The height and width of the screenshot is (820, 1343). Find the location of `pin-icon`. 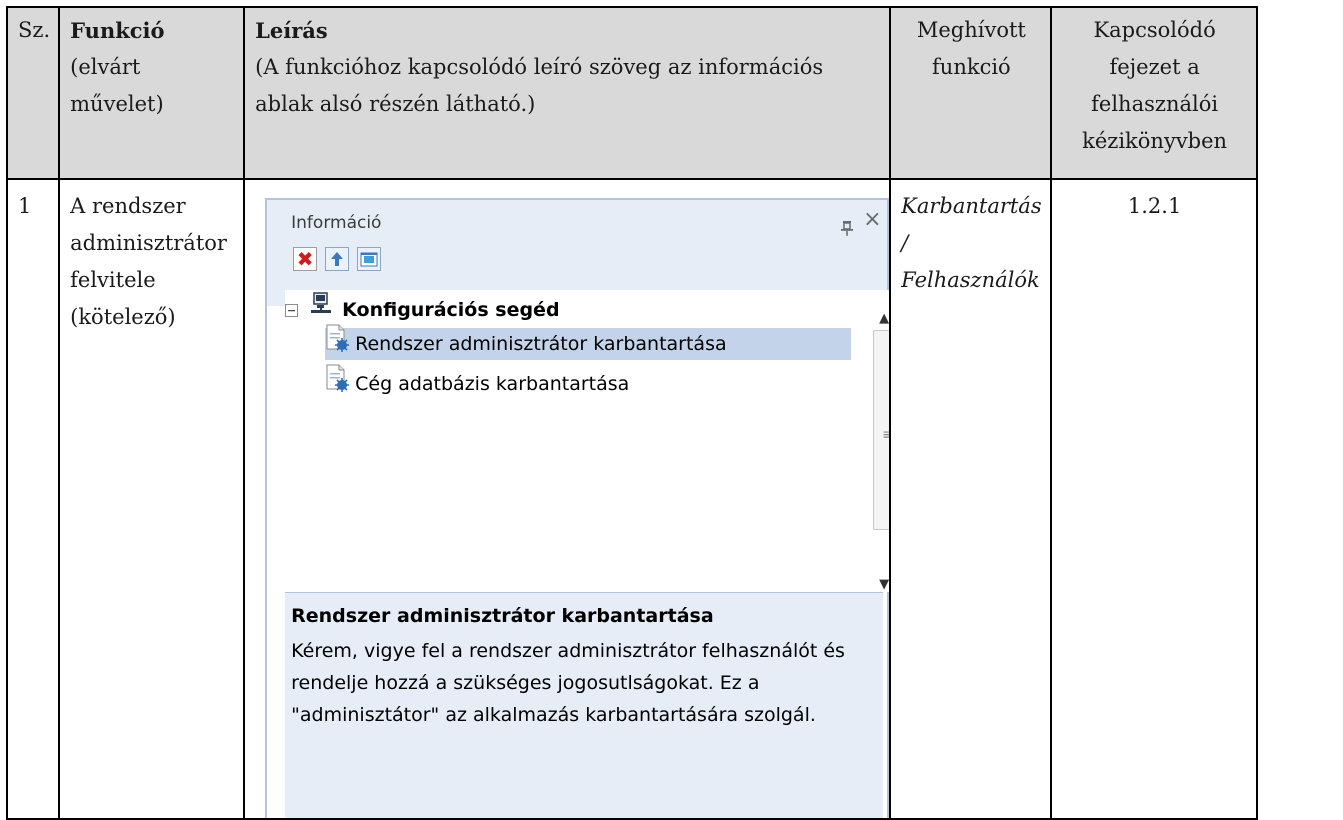

pin-icon is located at coordinates (847, 230).